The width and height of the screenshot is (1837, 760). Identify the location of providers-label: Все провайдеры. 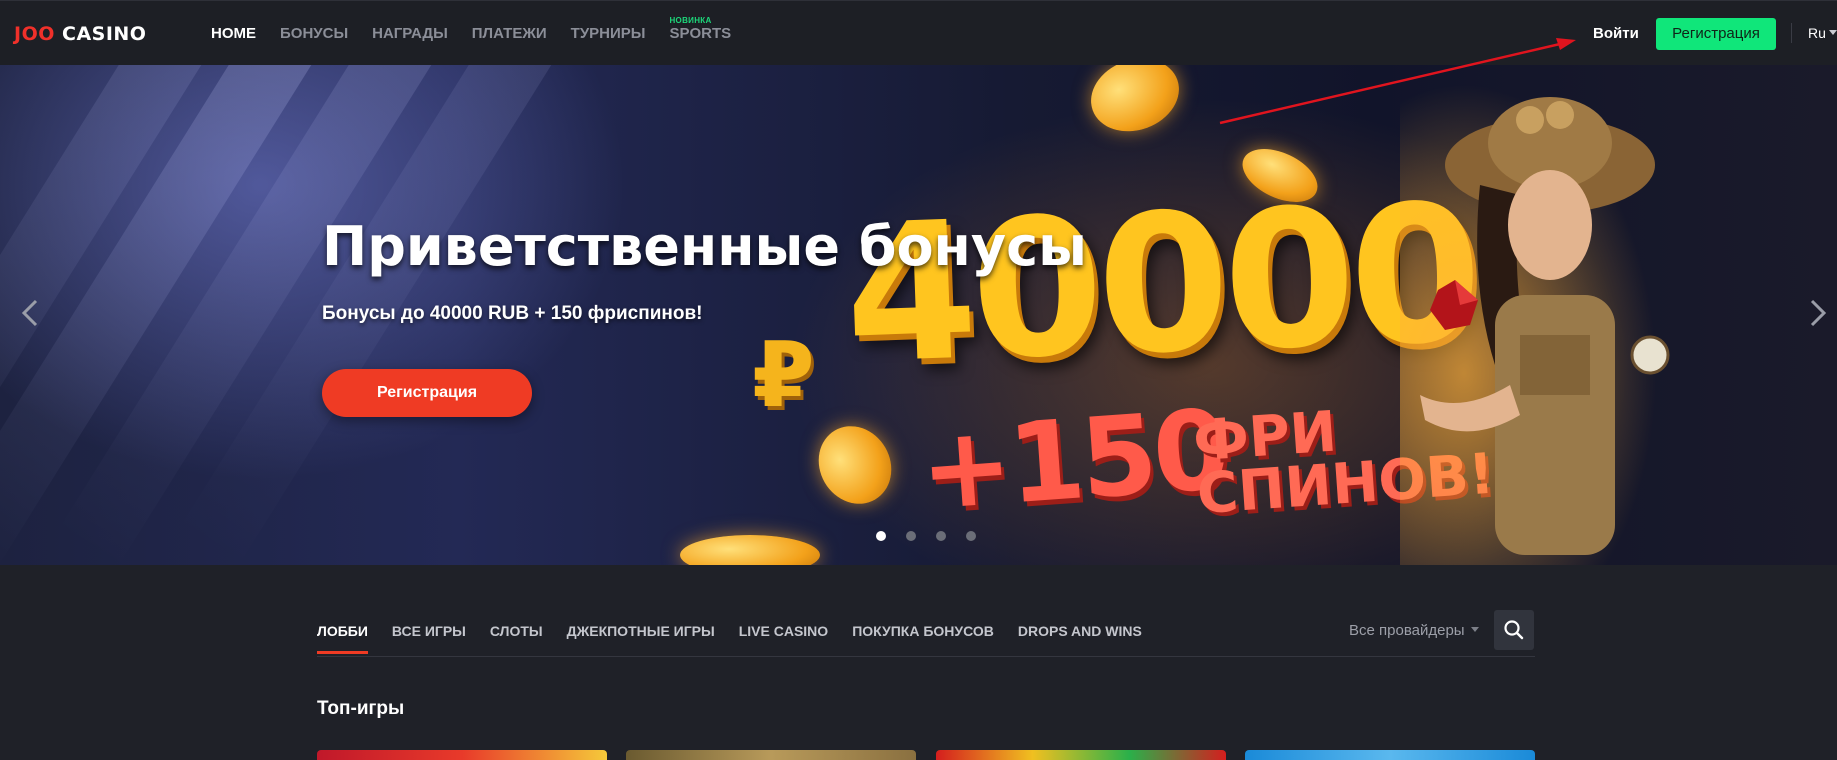
(1407, 630).